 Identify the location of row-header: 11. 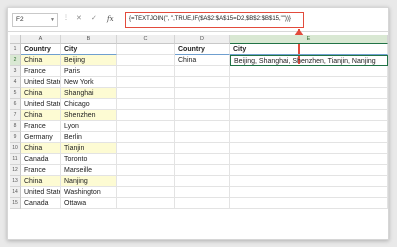
(15, 159).